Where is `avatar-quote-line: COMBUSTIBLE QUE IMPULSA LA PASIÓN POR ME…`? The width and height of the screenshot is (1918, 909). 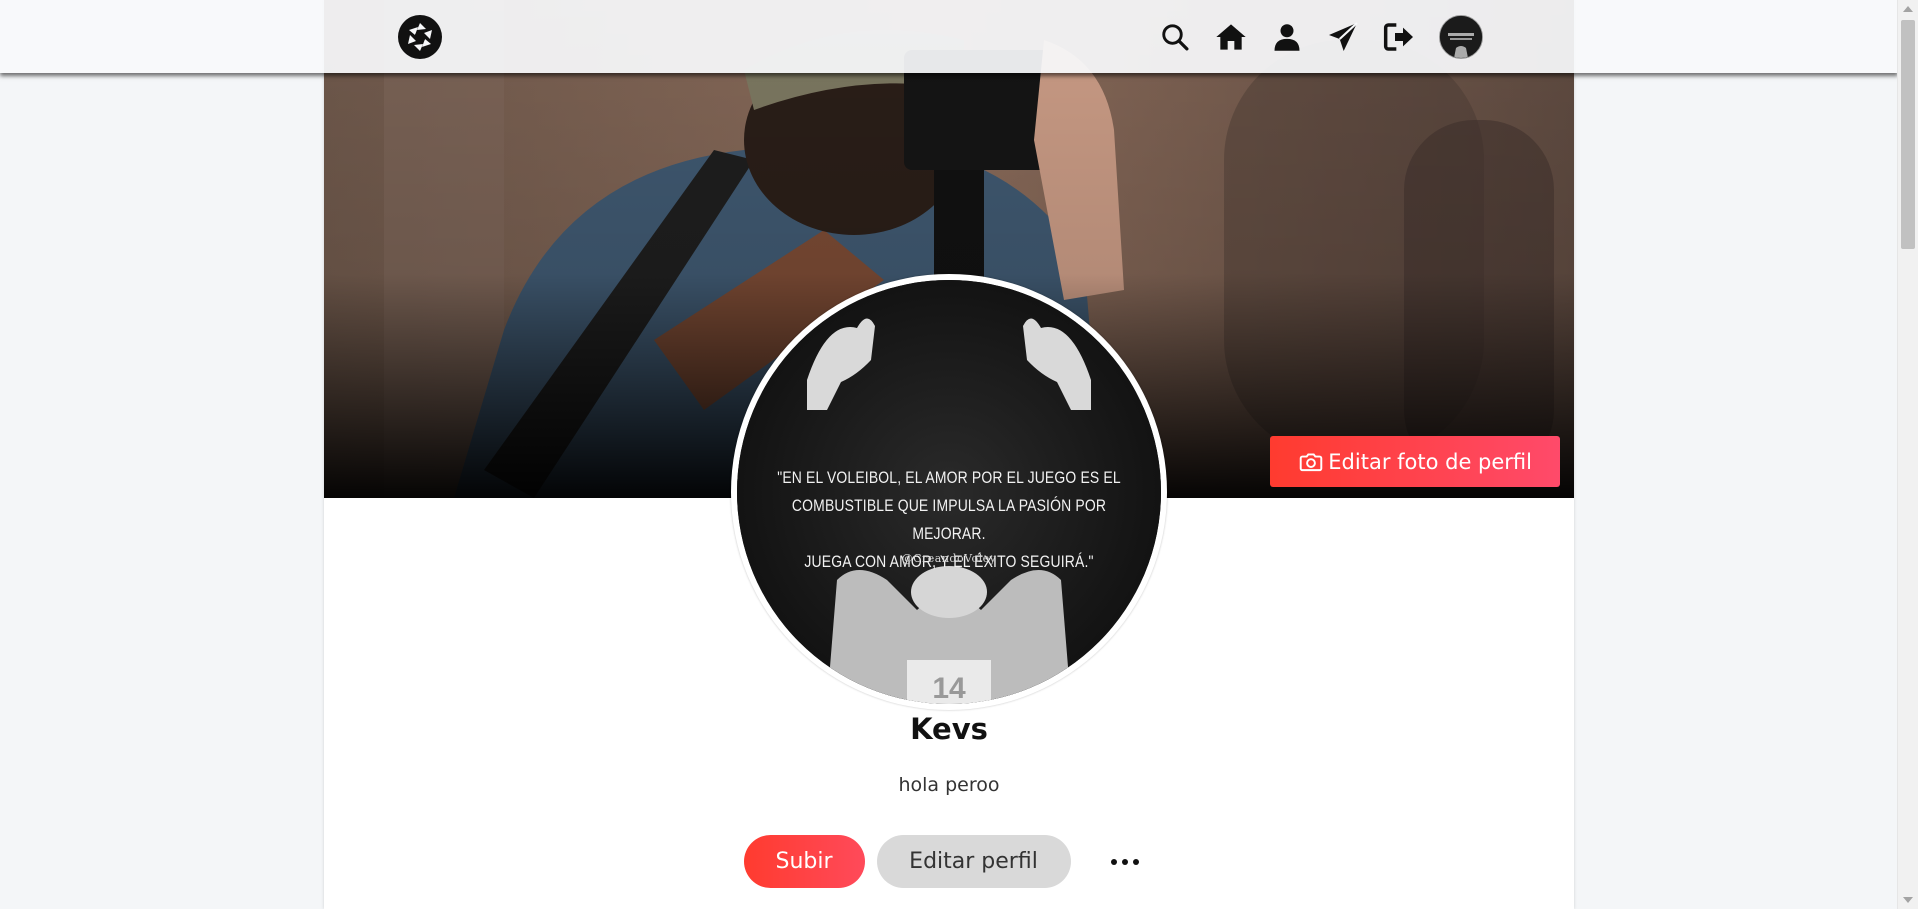
avatar-quote-line: COMBUSTIBLE QUE IMPULSA LA PASIÓN POR ME… is located at coordinates (949, 519).